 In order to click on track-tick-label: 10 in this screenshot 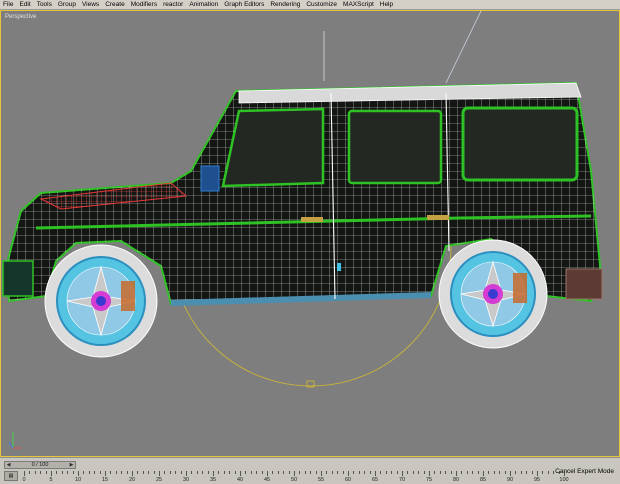, I will do `click(78, 480)`.